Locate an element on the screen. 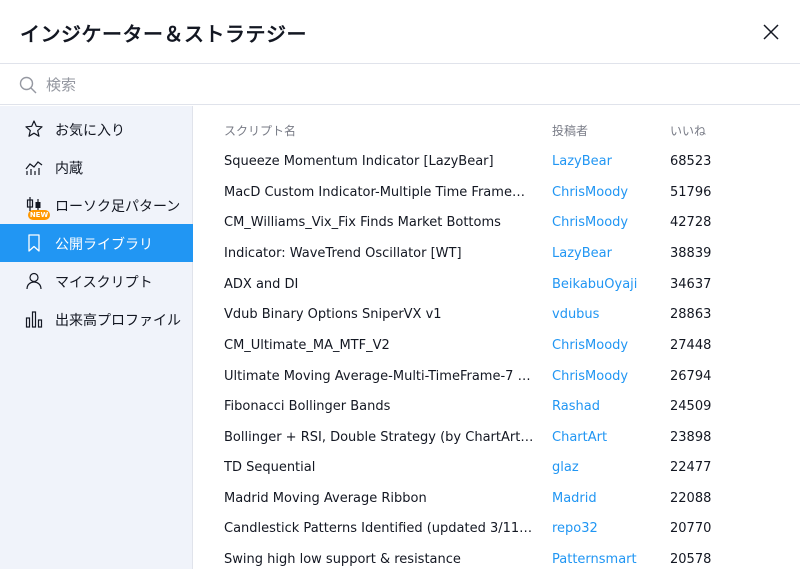  search-icon is located at coordinates (28, 85).